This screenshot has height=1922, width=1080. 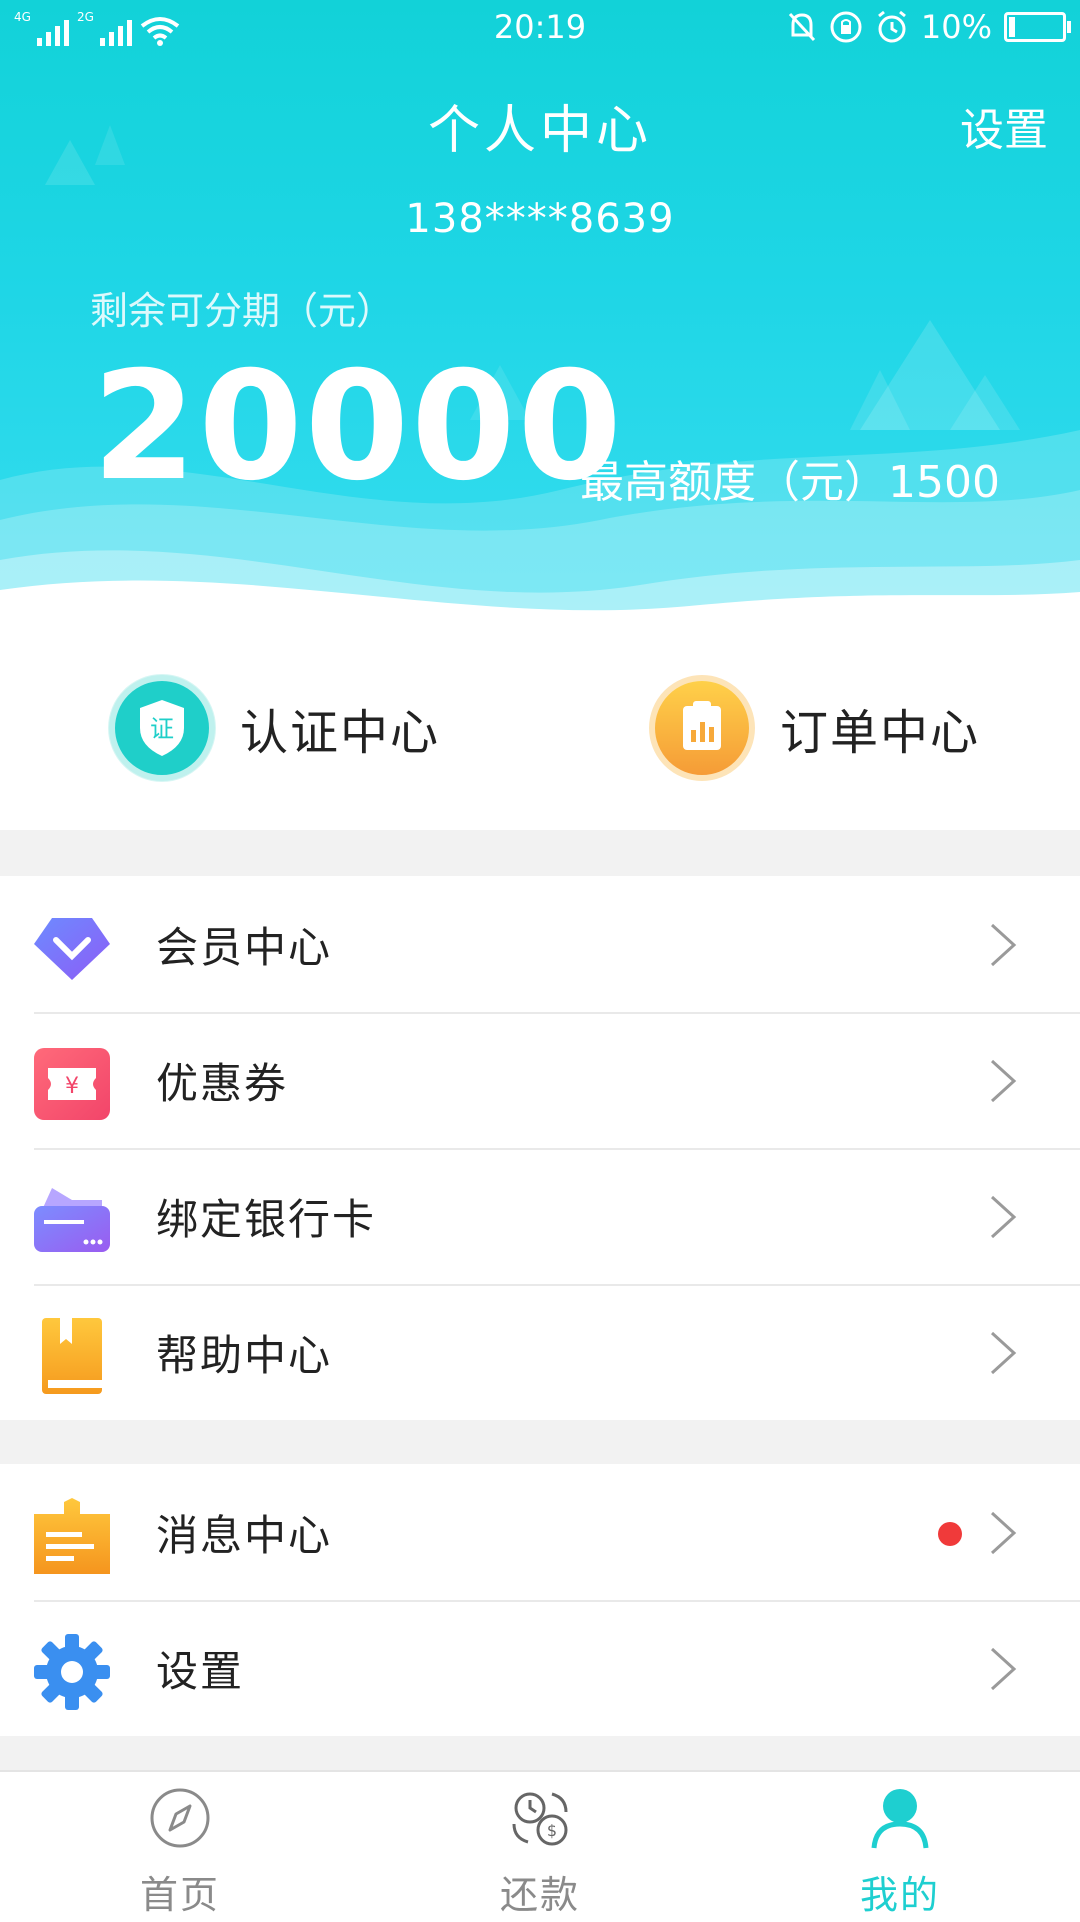 What do you see at coordinates (179, 1895) in the screenshot?
I see `tab-label: 首页` at bounding box center [179, 1895].